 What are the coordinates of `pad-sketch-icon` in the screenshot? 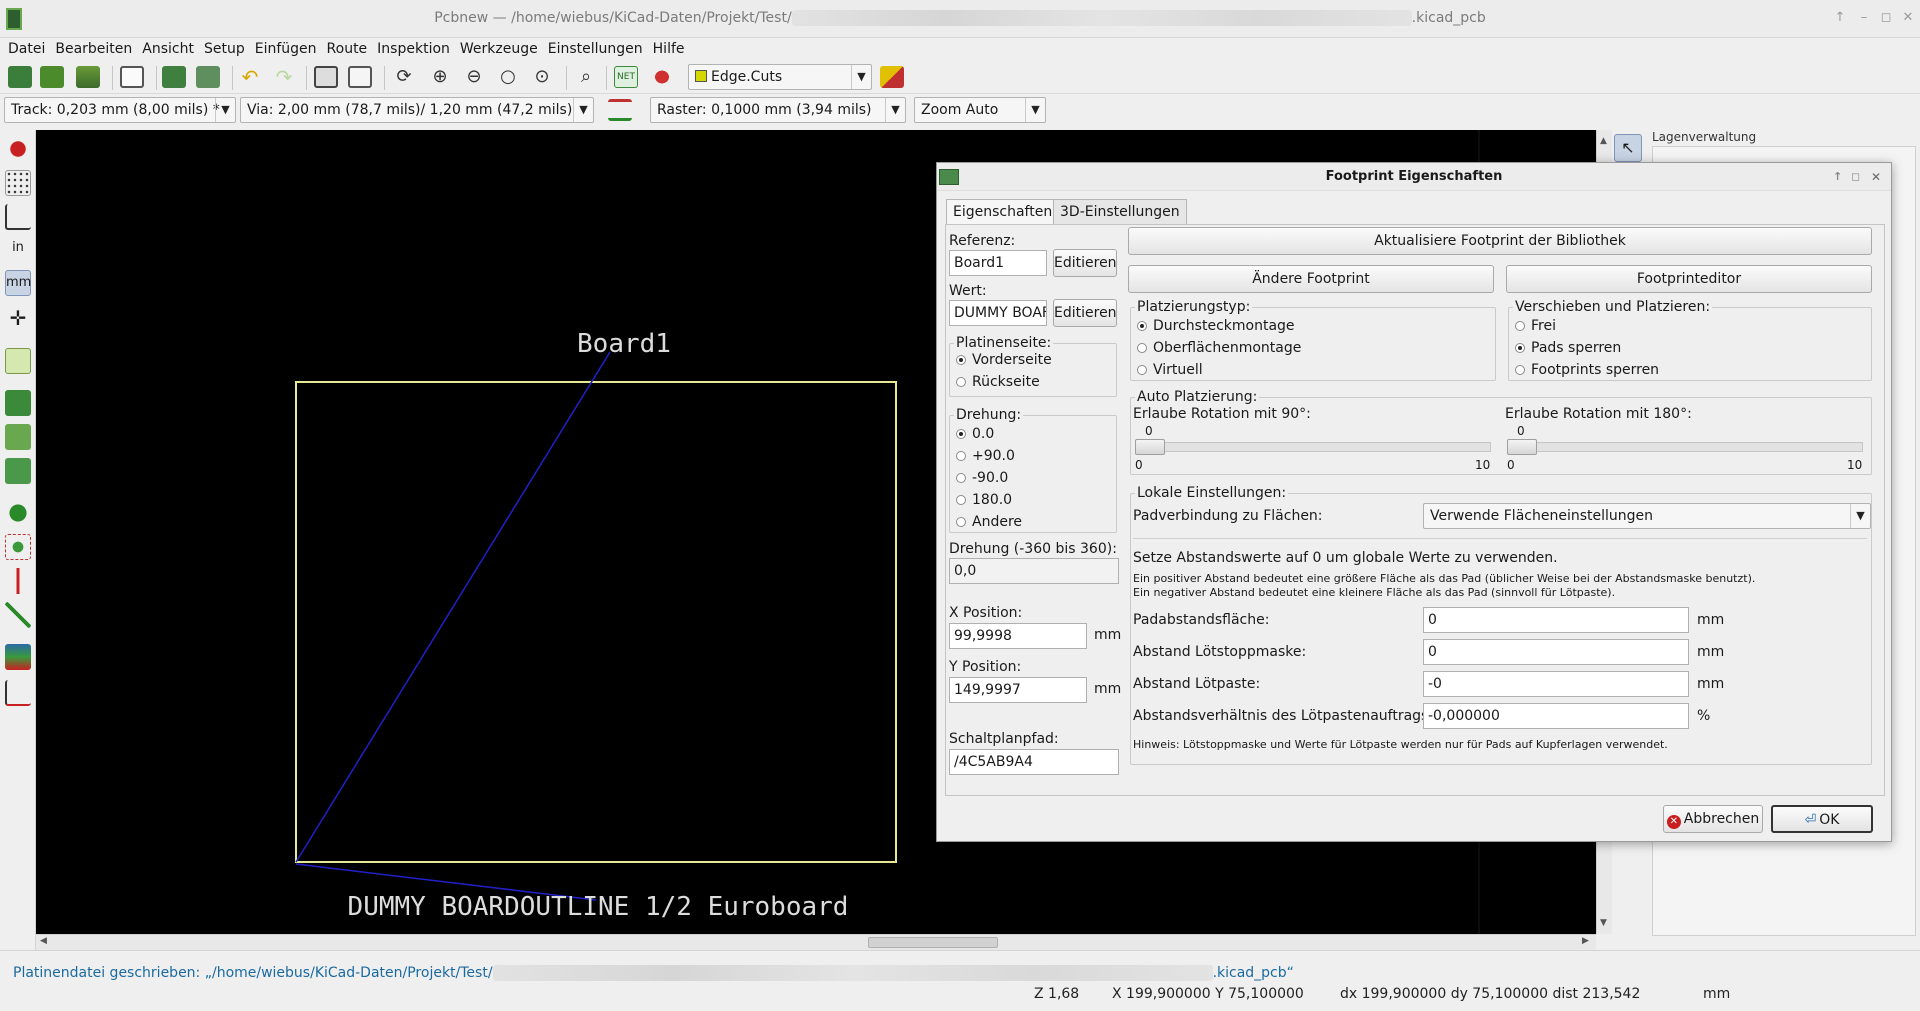 It's located at (18, 513).